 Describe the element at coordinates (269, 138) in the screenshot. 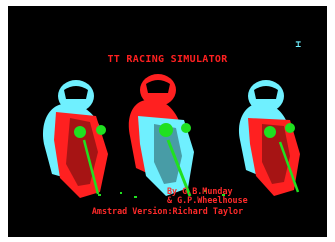

I see `rider-right` at that location.